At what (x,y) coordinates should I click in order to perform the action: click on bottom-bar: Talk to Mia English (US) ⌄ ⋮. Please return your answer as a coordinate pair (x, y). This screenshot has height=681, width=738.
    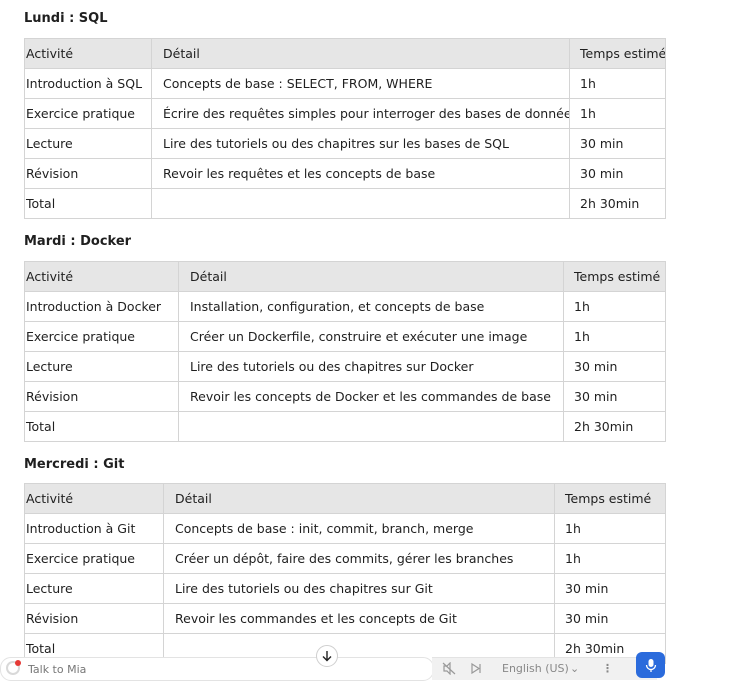
    Looking at the image, I should click on (369, 663).